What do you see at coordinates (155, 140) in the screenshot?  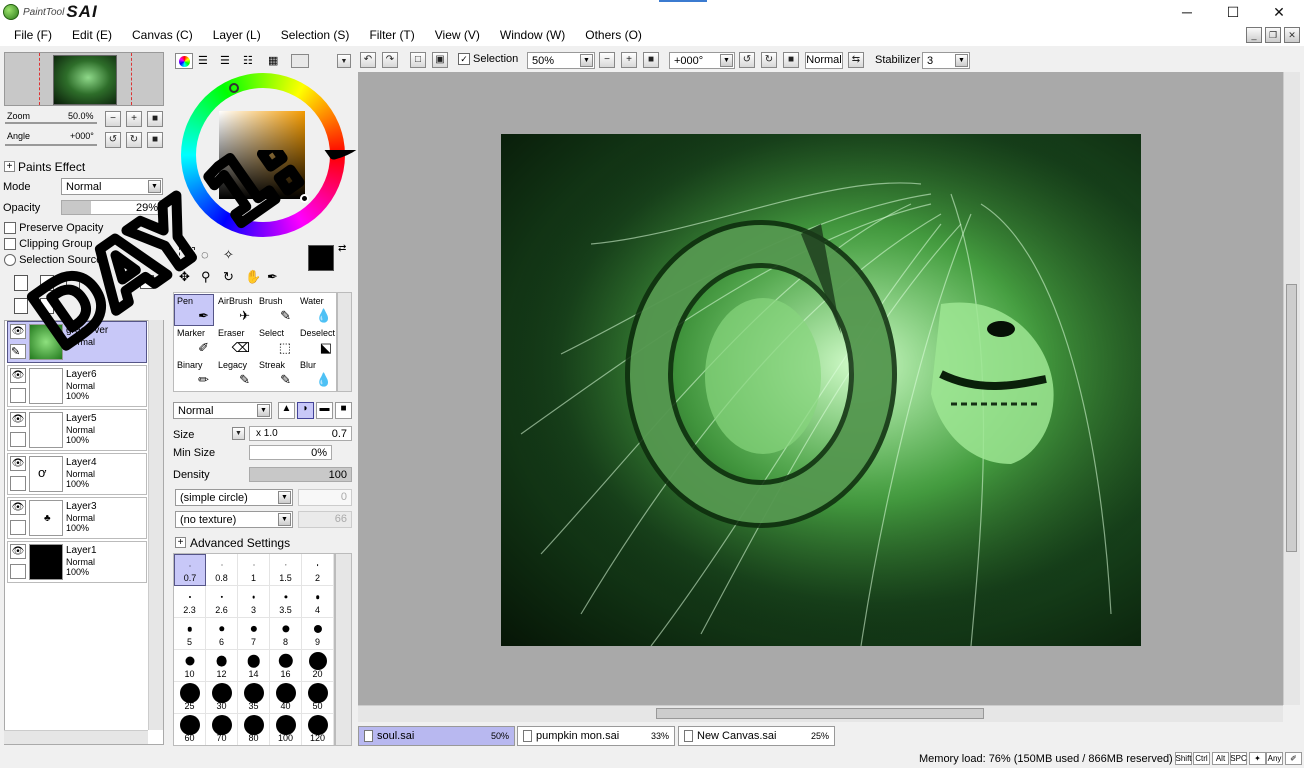 I see `rotate-reset-button: ■` at bounding box center [155, 140].